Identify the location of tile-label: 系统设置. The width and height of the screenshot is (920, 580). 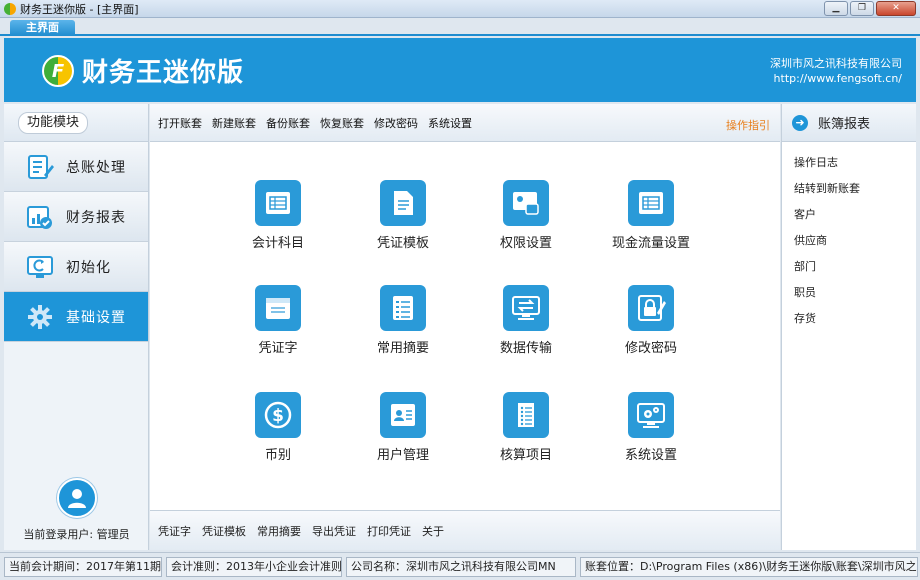
(650, 455).